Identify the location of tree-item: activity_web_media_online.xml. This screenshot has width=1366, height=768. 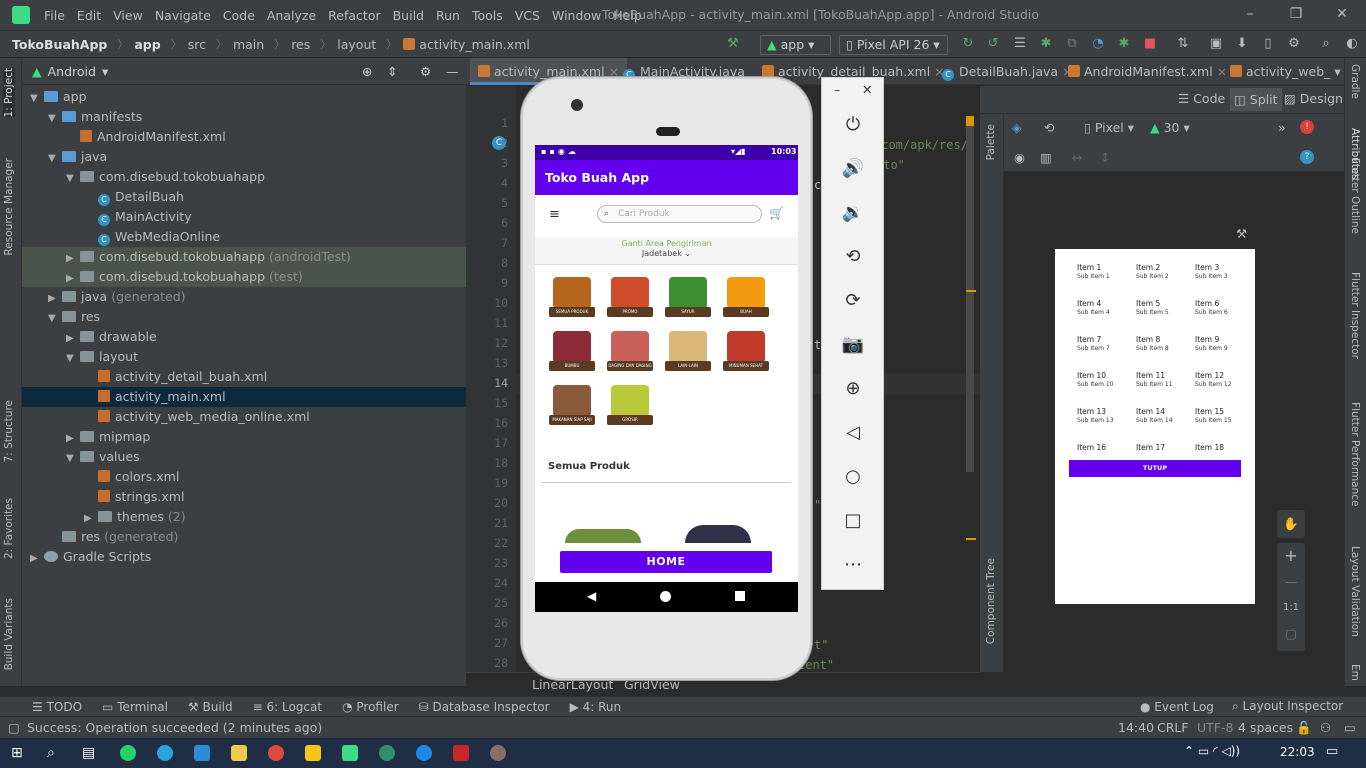
(244, 417).